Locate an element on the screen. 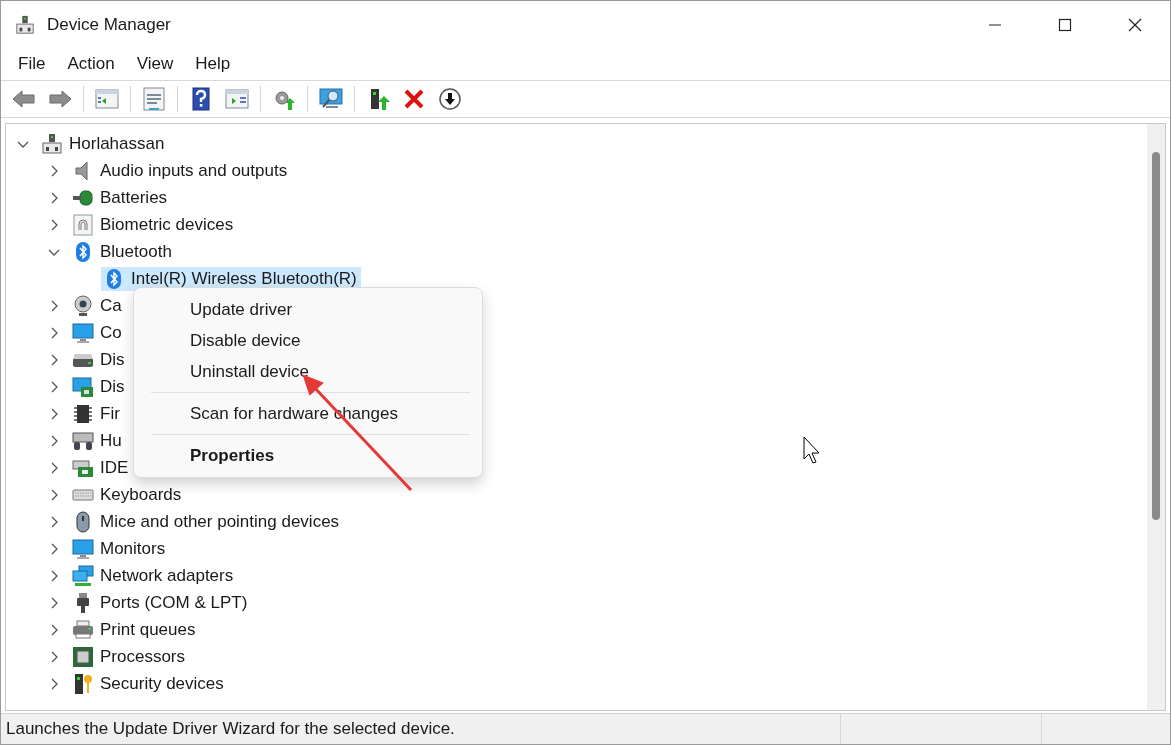  properties-icon is located at coordinates (154, 99).